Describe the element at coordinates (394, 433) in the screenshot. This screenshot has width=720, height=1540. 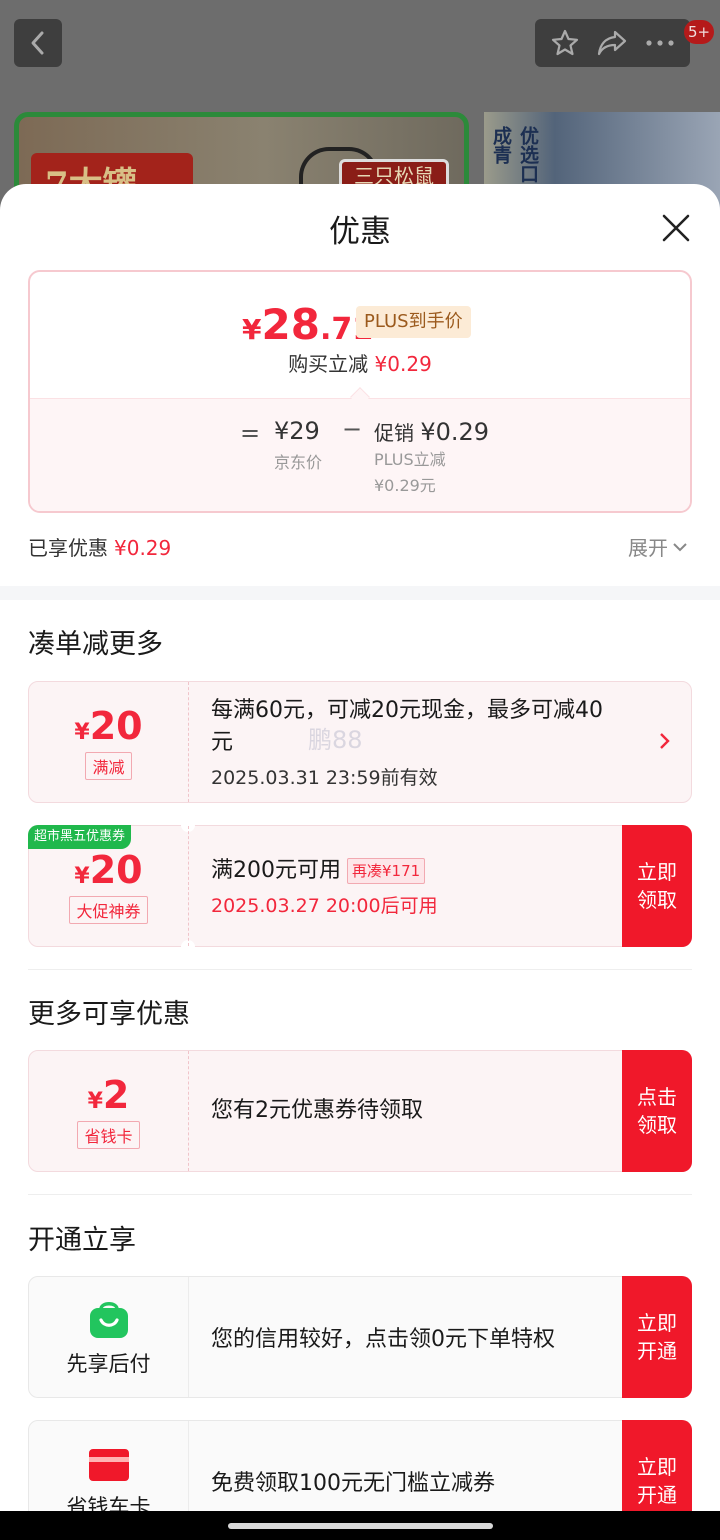
I see `promo-label: 促销` at that location.